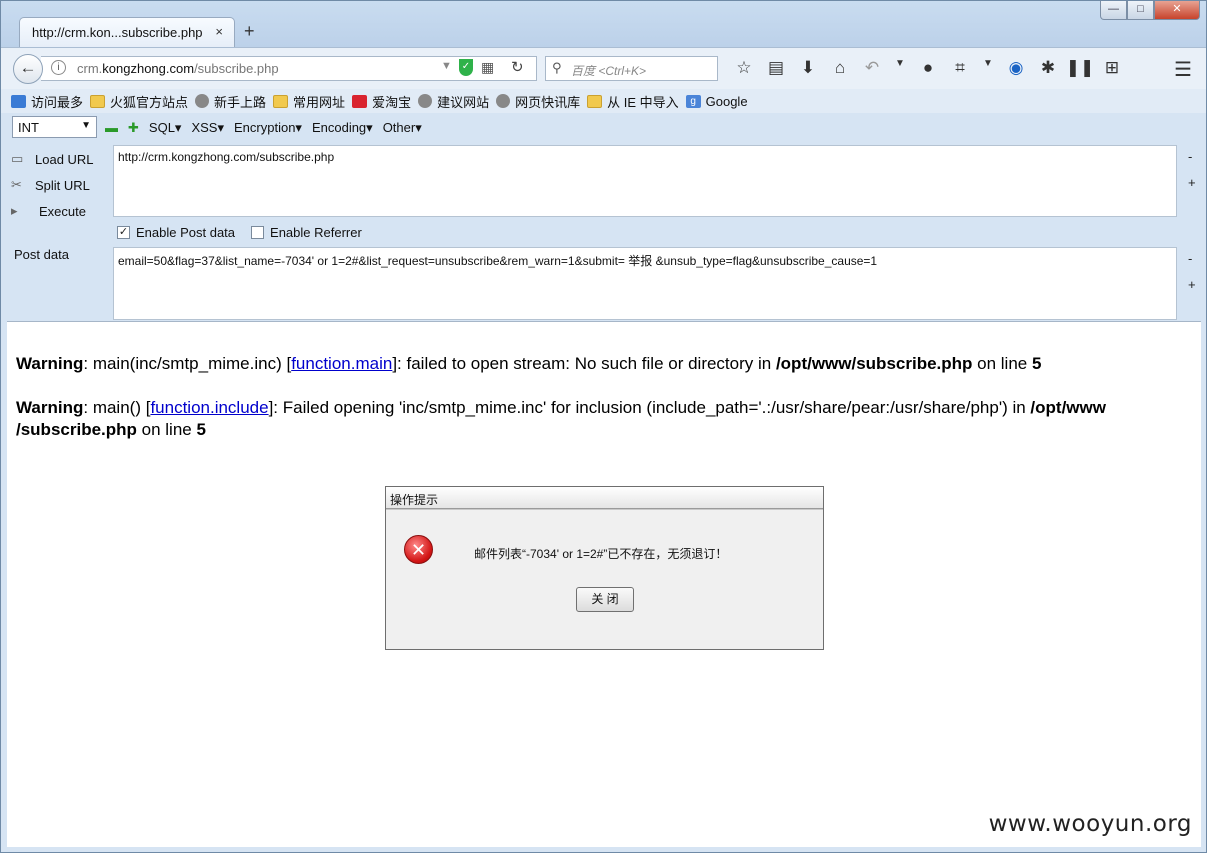  I want to click on search-input: ⚲ 百度 <Ctrl+K>, so click(631, 68).